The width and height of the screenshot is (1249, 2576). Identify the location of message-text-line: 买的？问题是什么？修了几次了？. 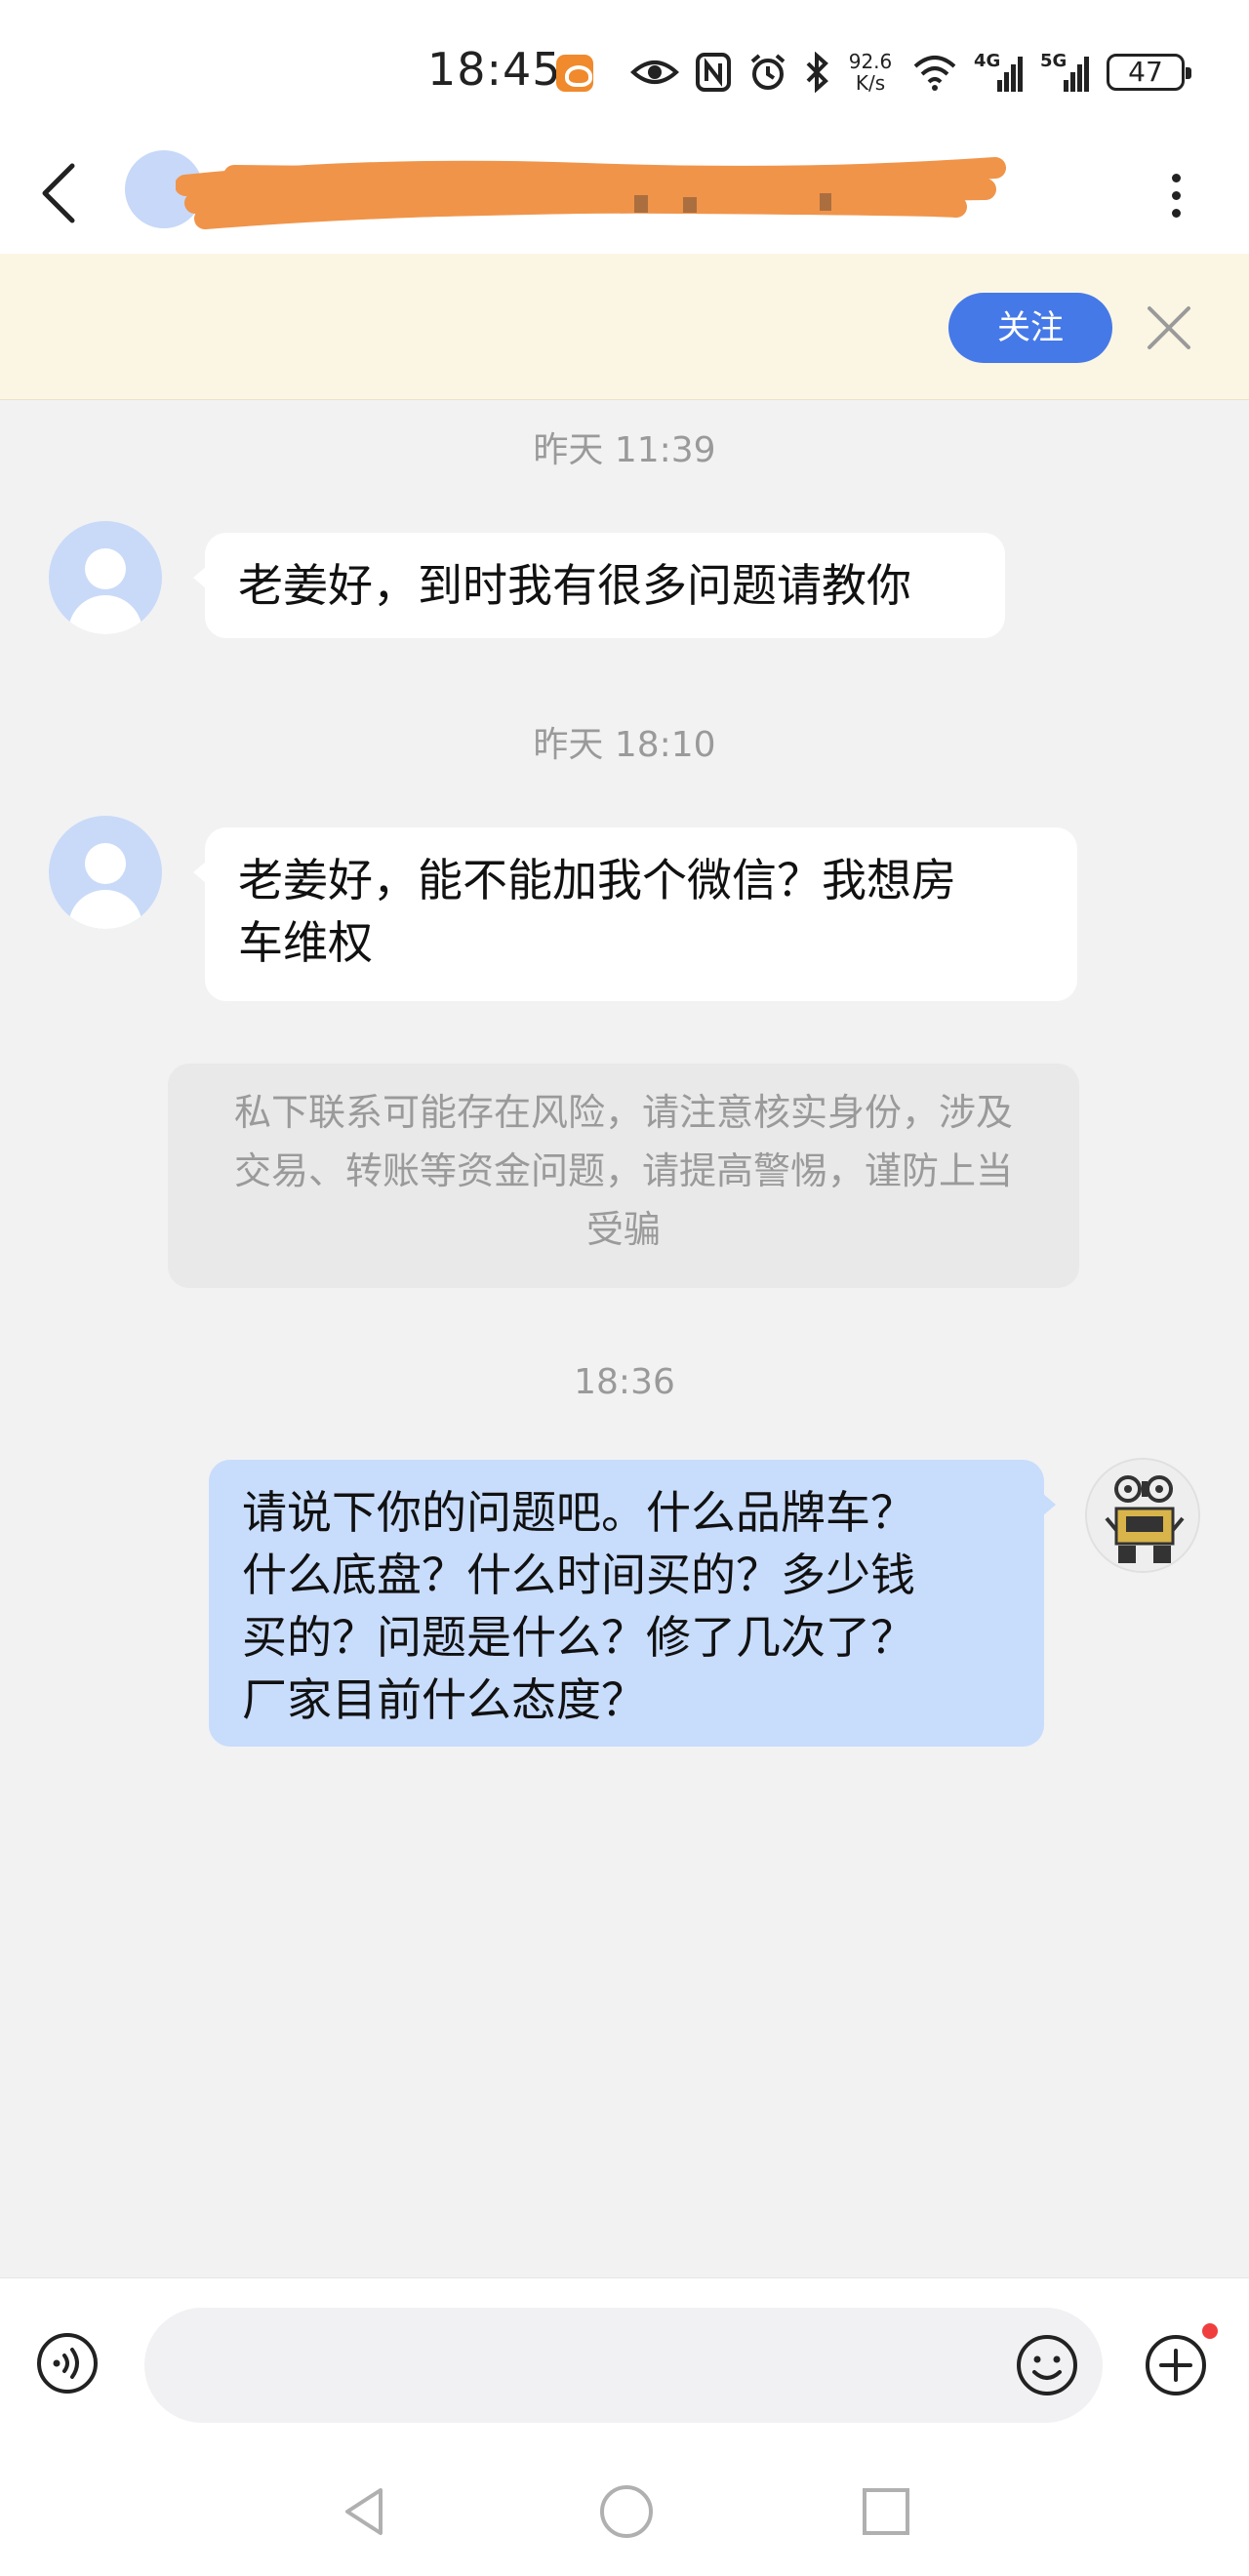
(578, 1637).